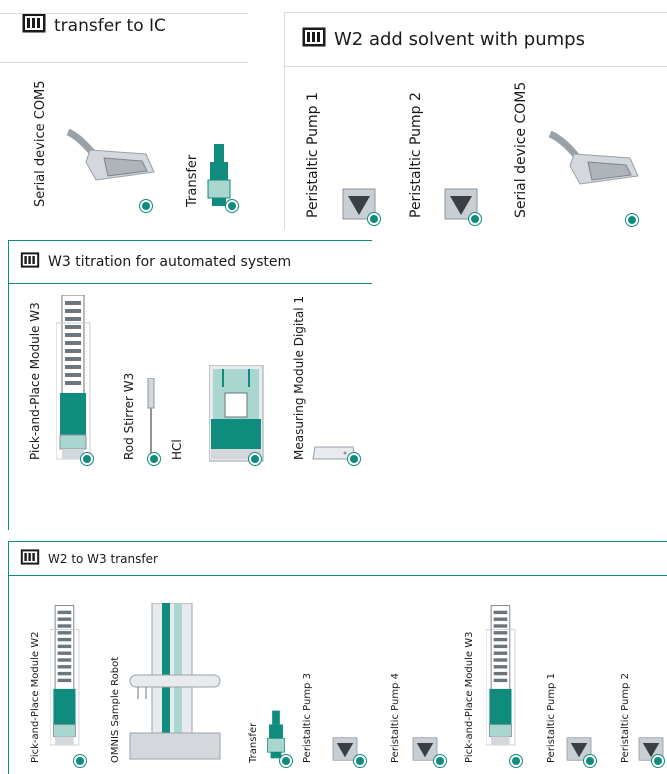 This screenshot has height=774, width=667. Describe the element at coordinates (177, 449) in the screenshot. I see `device-label: HCl` at that location.